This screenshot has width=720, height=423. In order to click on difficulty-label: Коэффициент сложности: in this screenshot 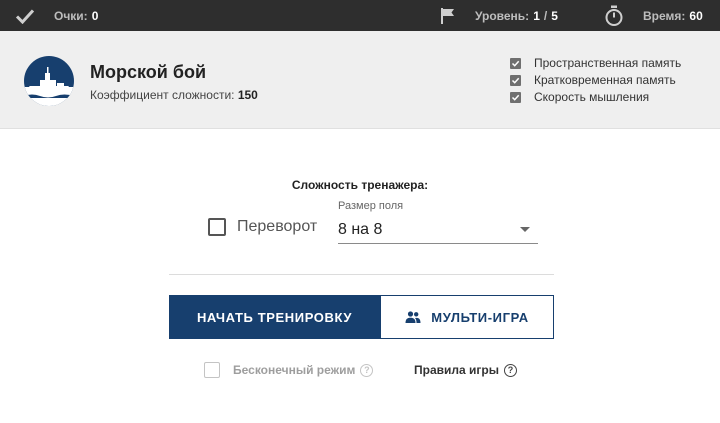, I will do `click(162, 95)`.